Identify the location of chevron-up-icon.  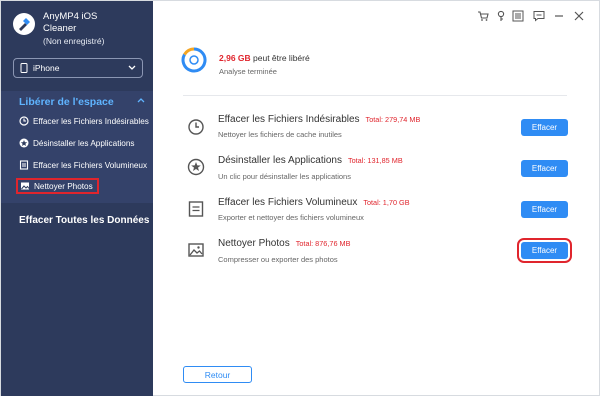
(141, 100).